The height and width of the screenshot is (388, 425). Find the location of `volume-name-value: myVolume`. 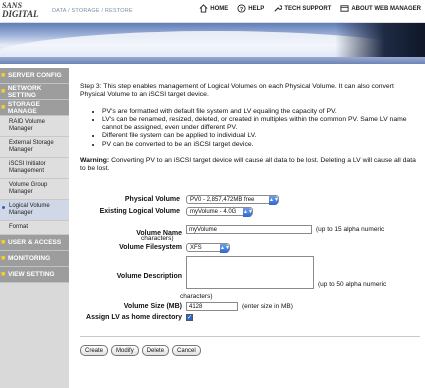

volume-name-value: myVolume is located at coordinates (203, 229).